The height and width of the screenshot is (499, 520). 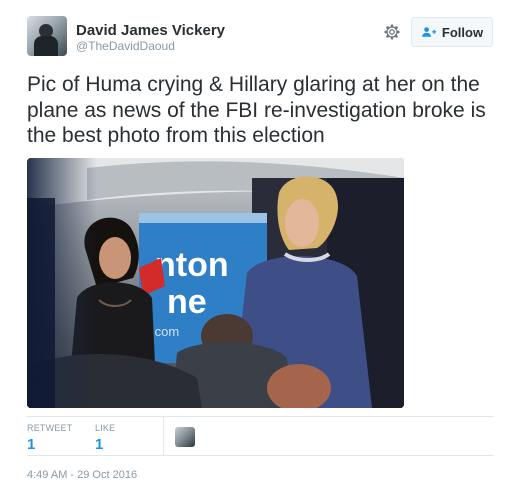 What do you see at coordinates (429, 32) in the screenshot?
I see `person-add-icon` at bounding box center [429, 32].